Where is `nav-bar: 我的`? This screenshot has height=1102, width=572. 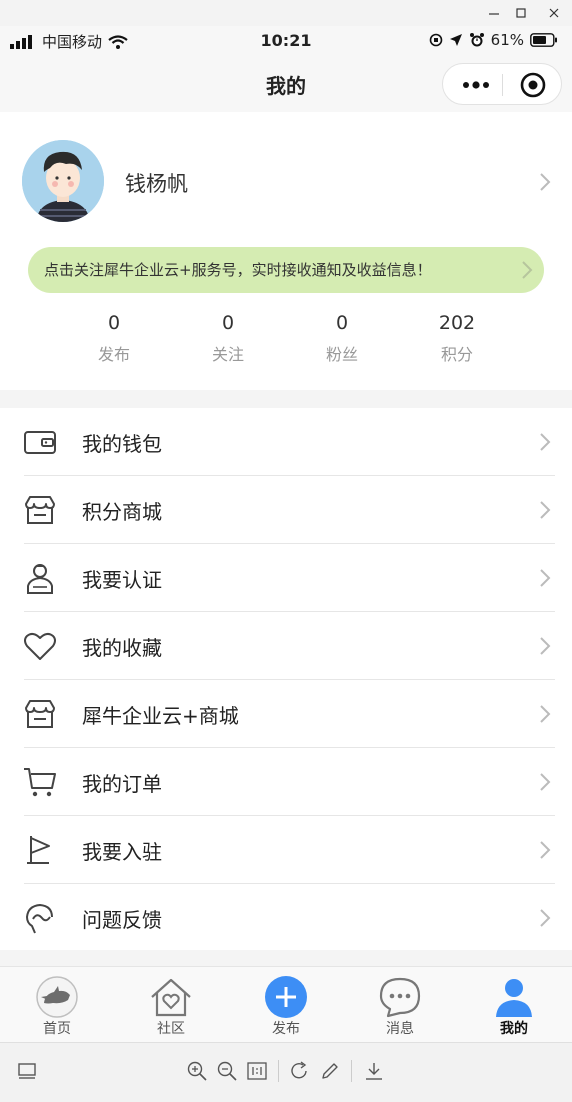 nav-bar: 我的 is located at coordinates (286, 83).